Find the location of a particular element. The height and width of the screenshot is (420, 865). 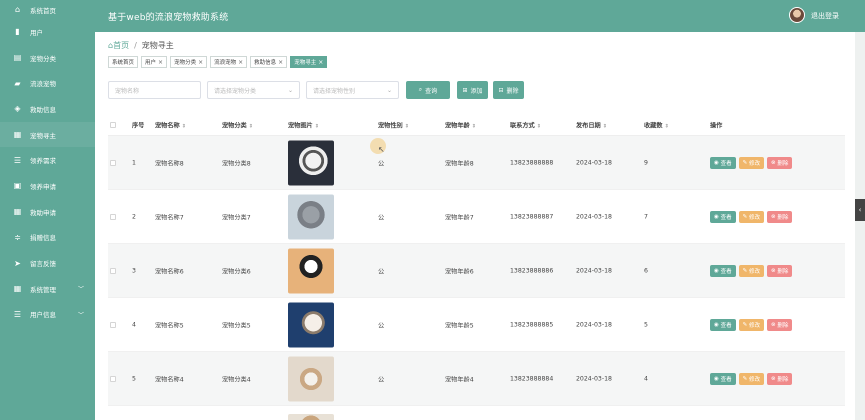

header-image: 宠物图片 ⇕ is located at coordinates (303, 124).